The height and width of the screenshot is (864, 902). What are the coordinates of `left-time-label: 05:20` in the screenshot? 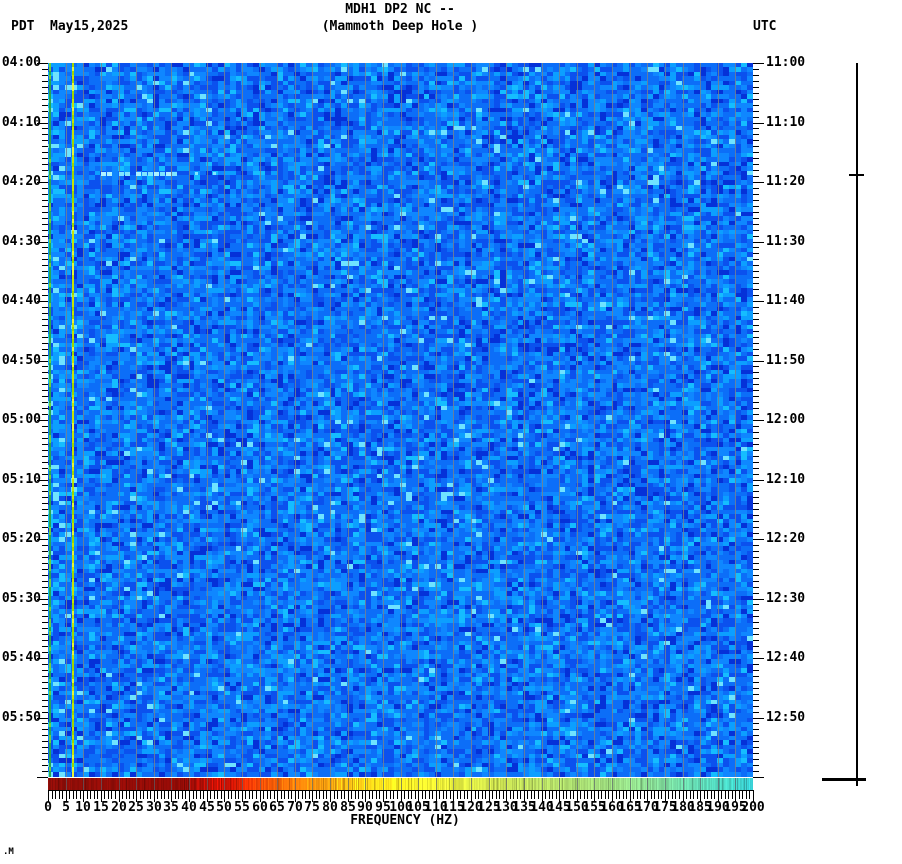 It's located at (21, 538).